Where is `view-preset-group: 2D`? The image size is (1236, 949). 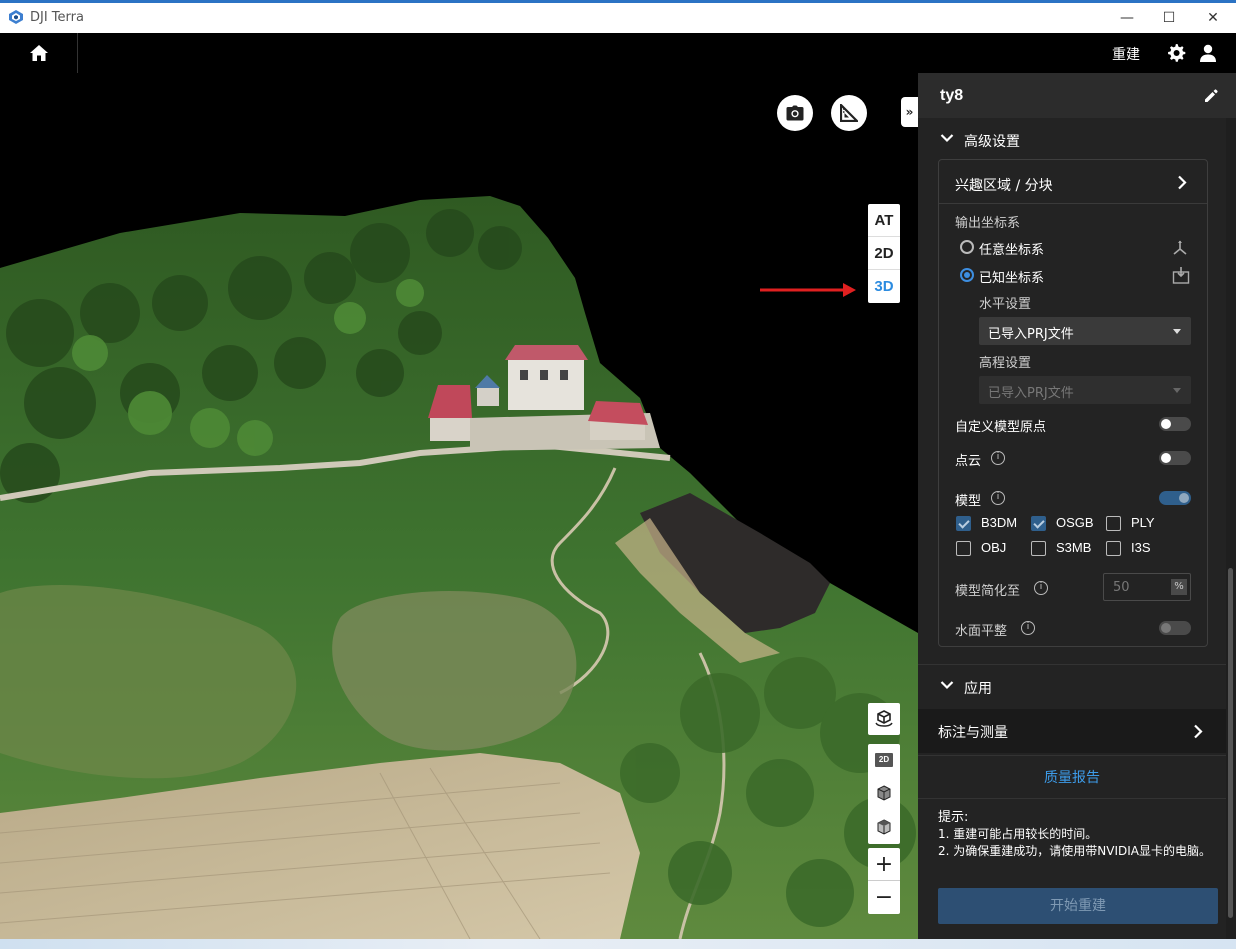 view-preset-group: 2D is located at coordinates (884, 794).